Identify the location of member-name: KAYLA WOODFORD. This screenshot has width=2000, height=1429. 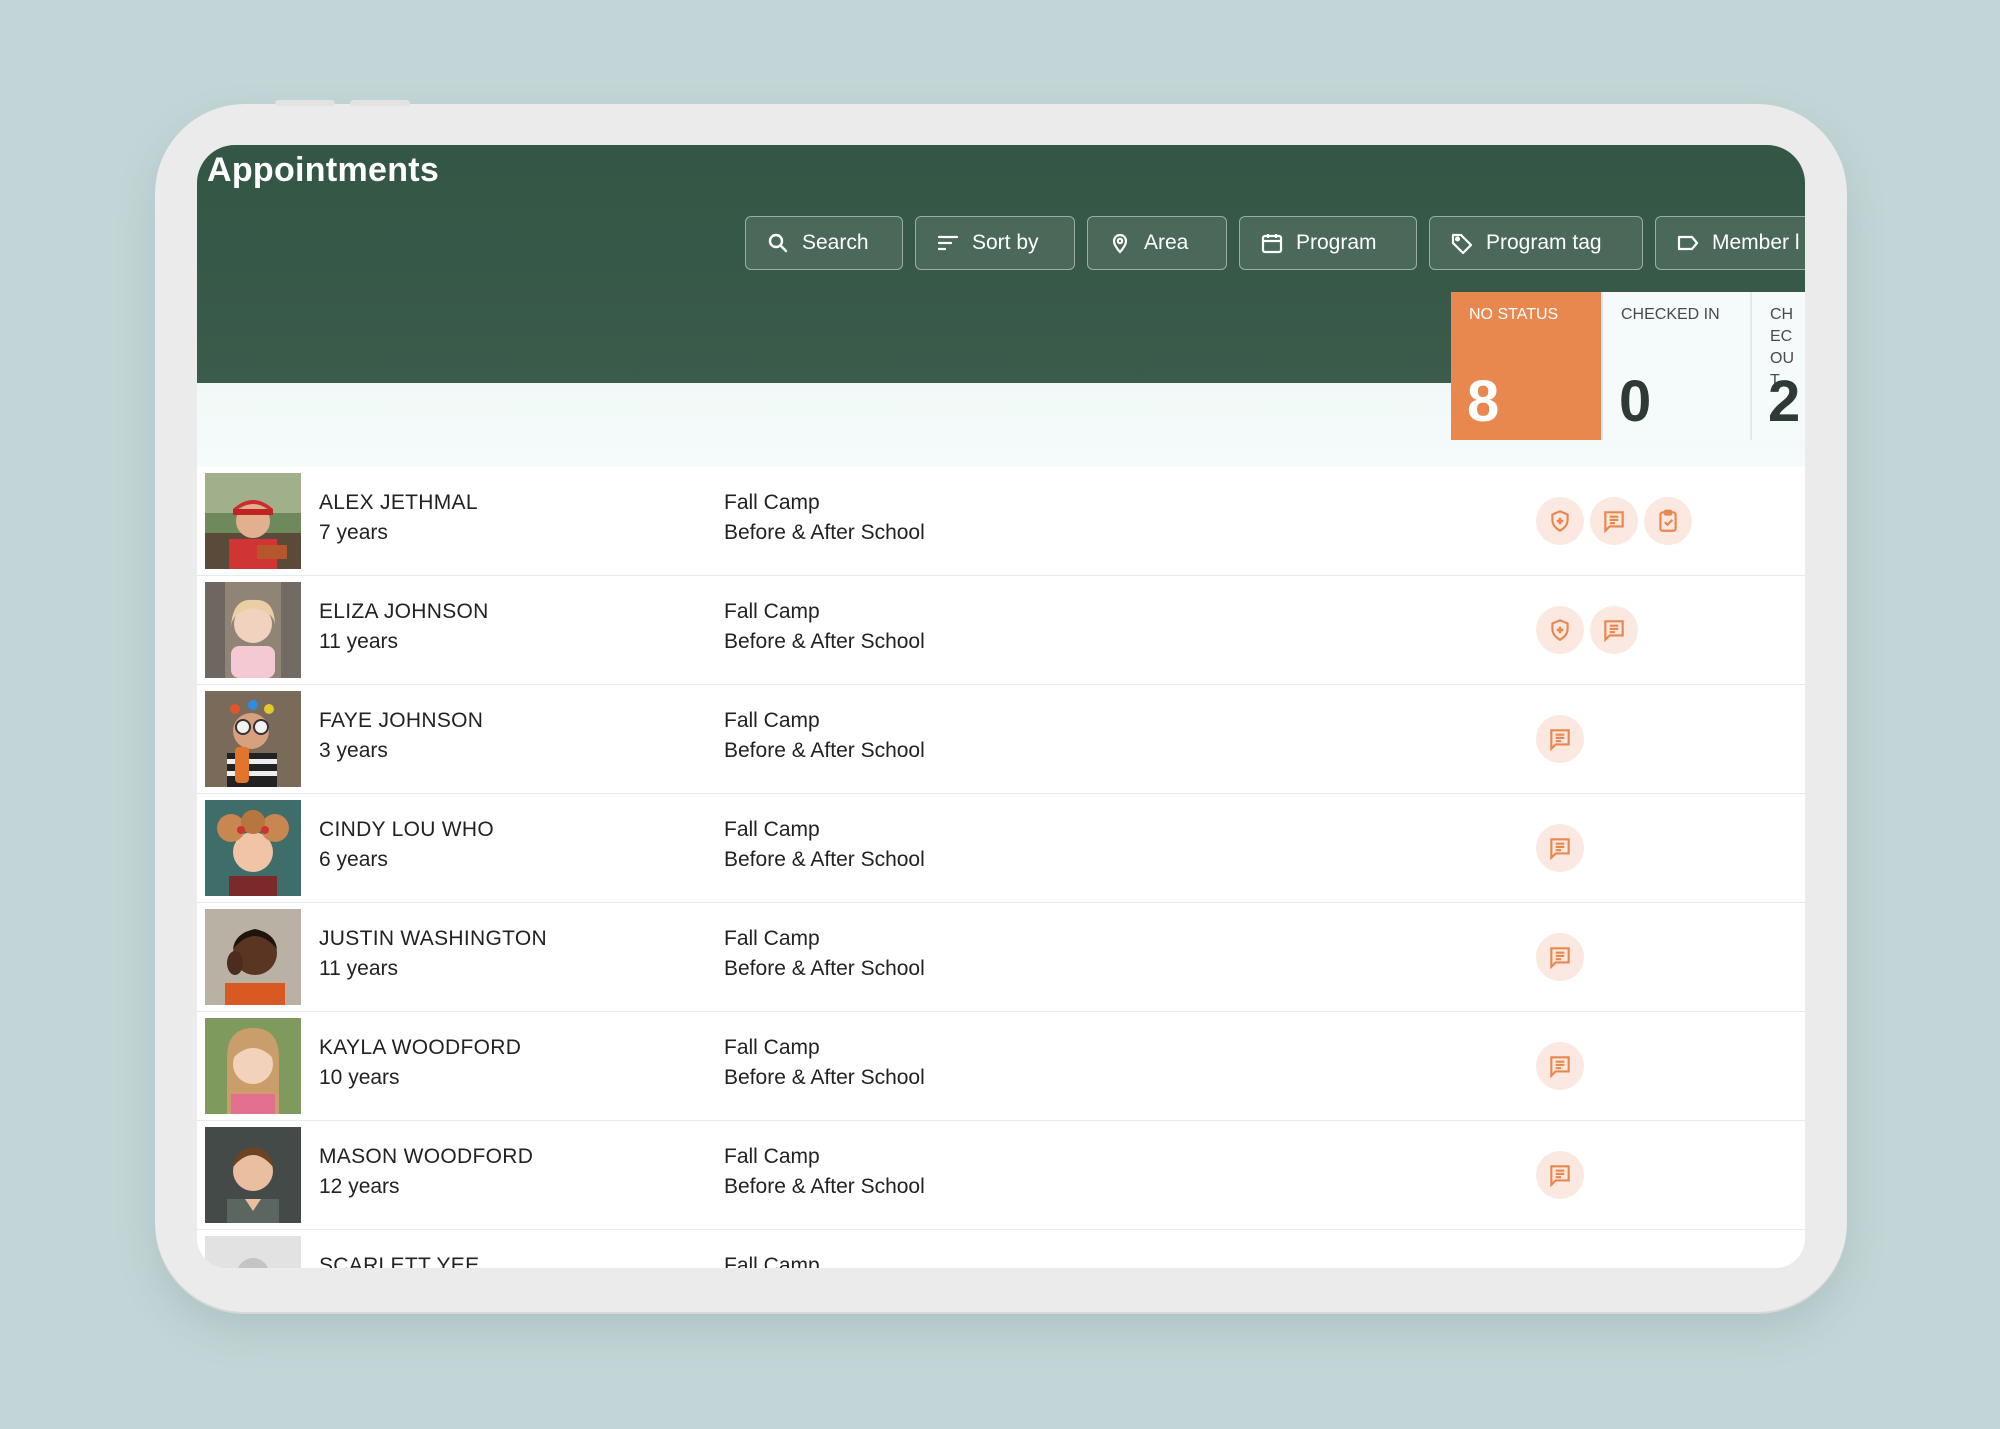
(420, 1047).